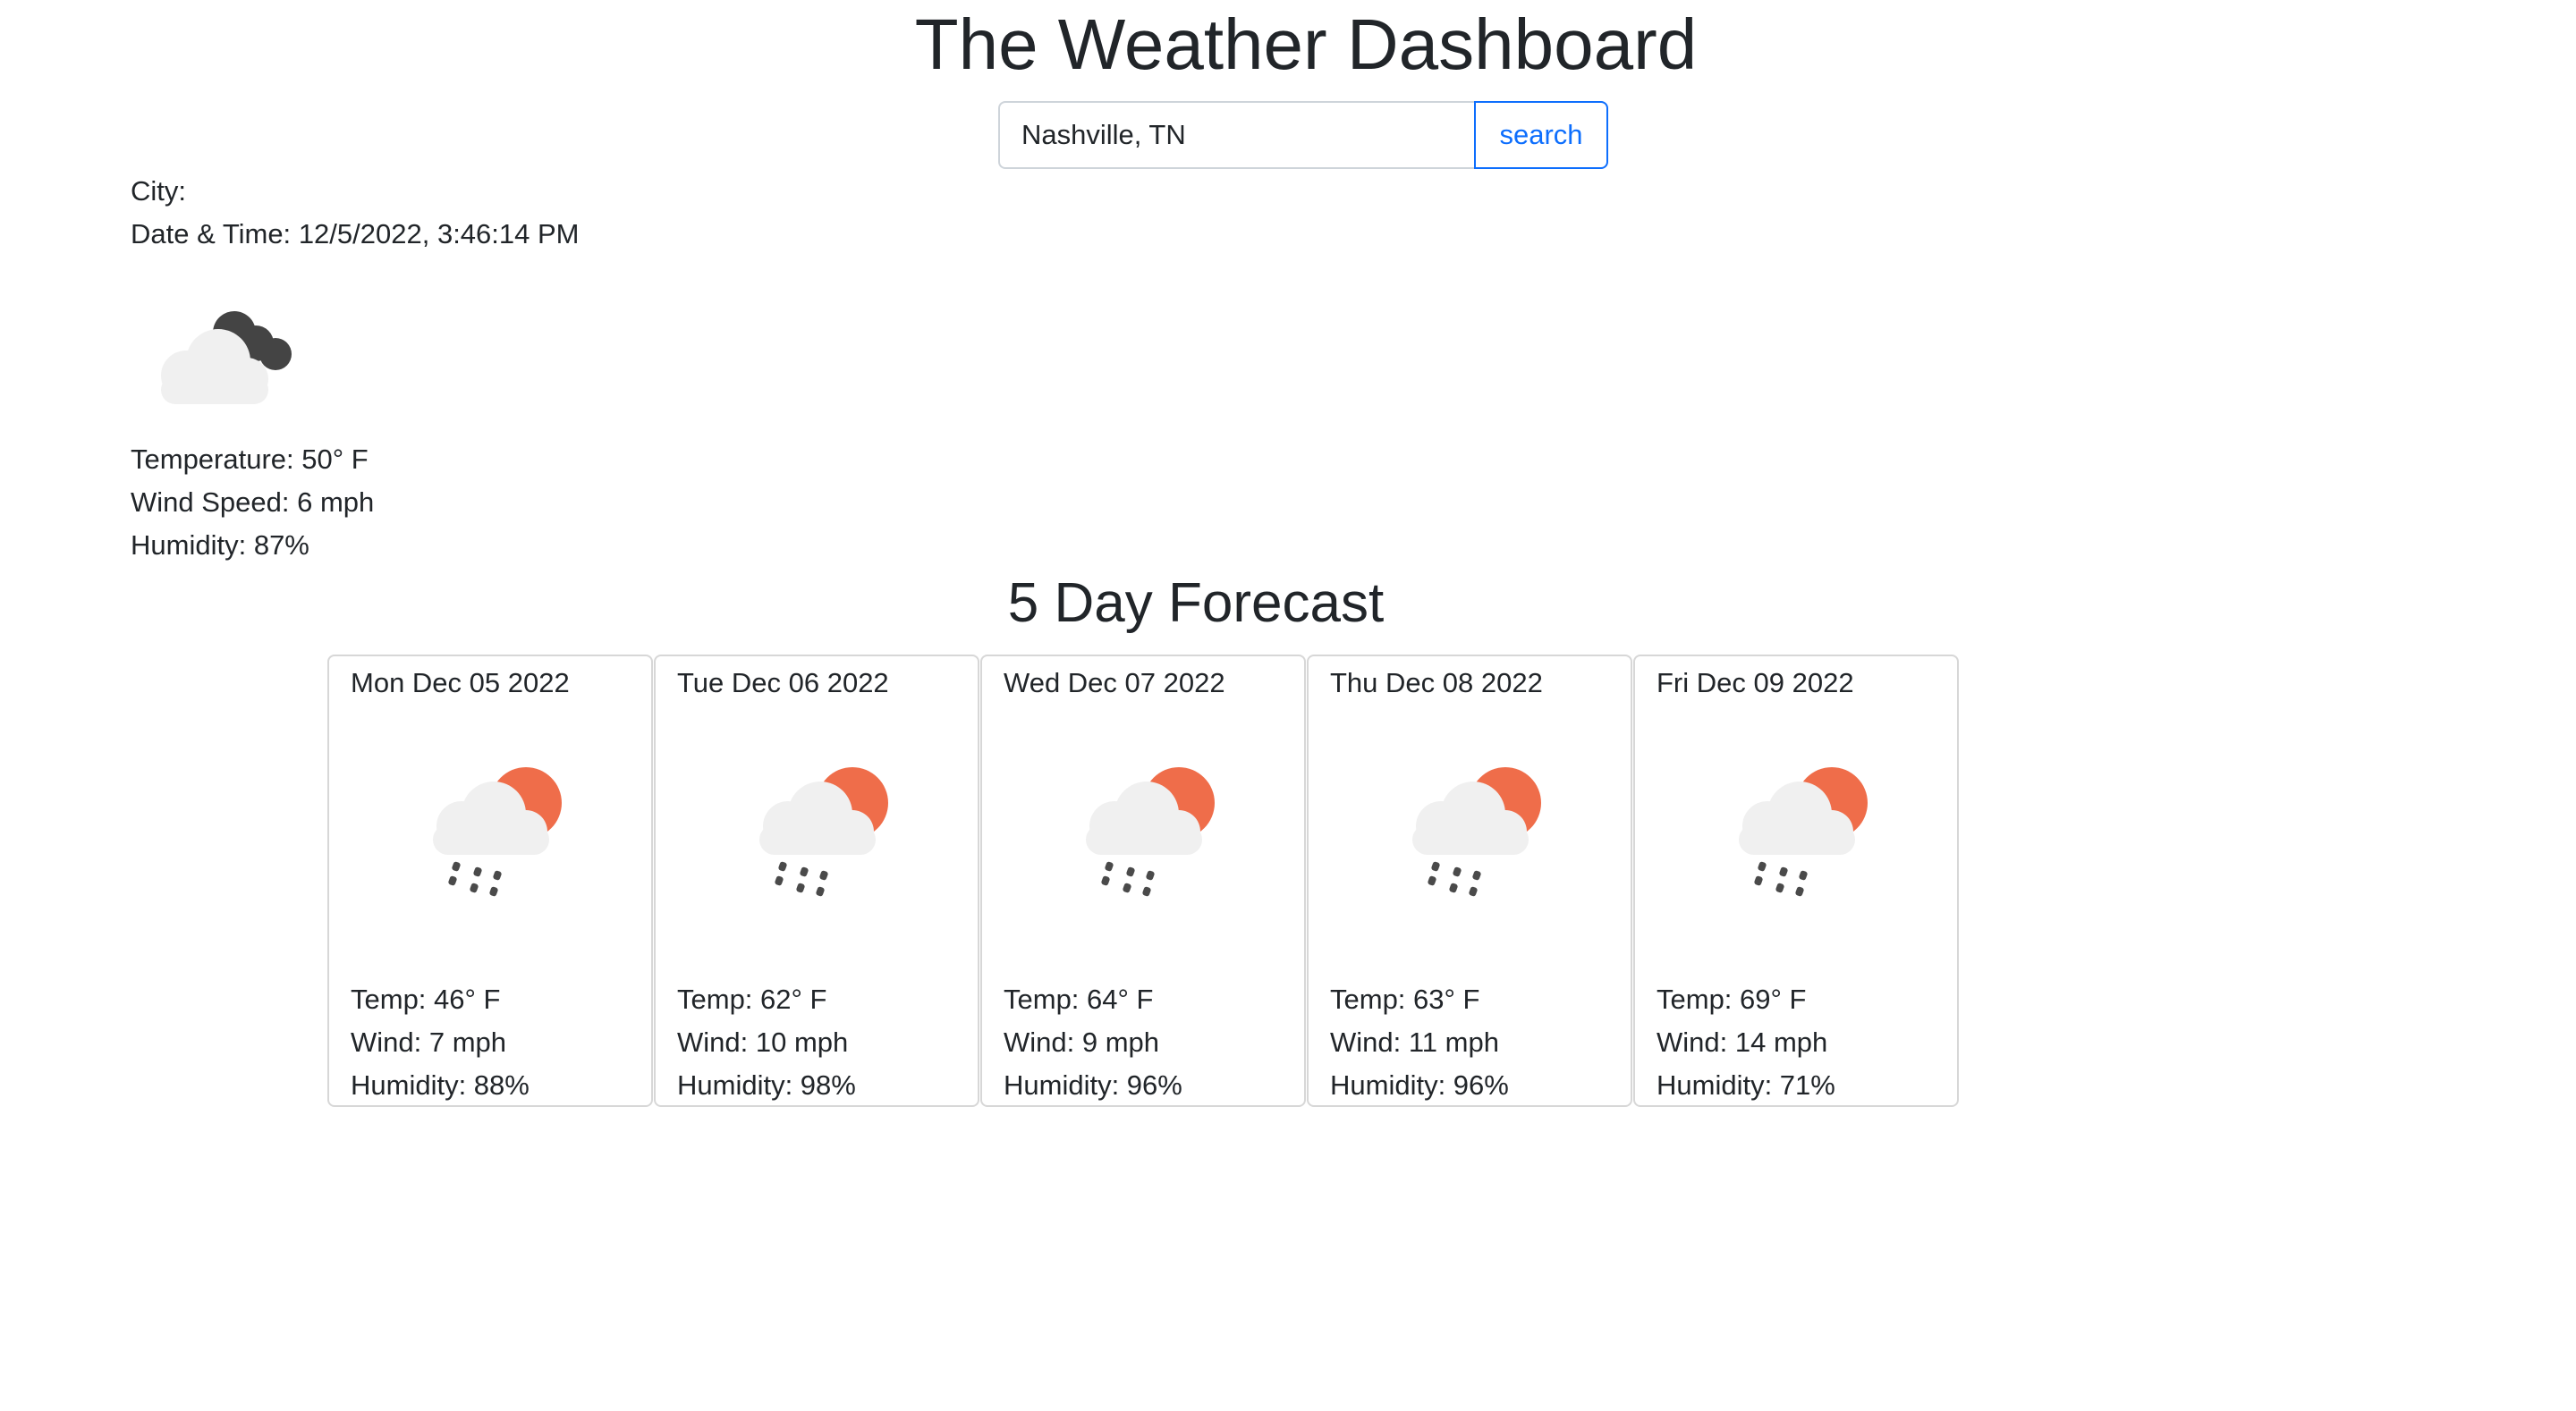  I want to click on forecast-date: Thu Dec 08 2022, so click(1436, 682).